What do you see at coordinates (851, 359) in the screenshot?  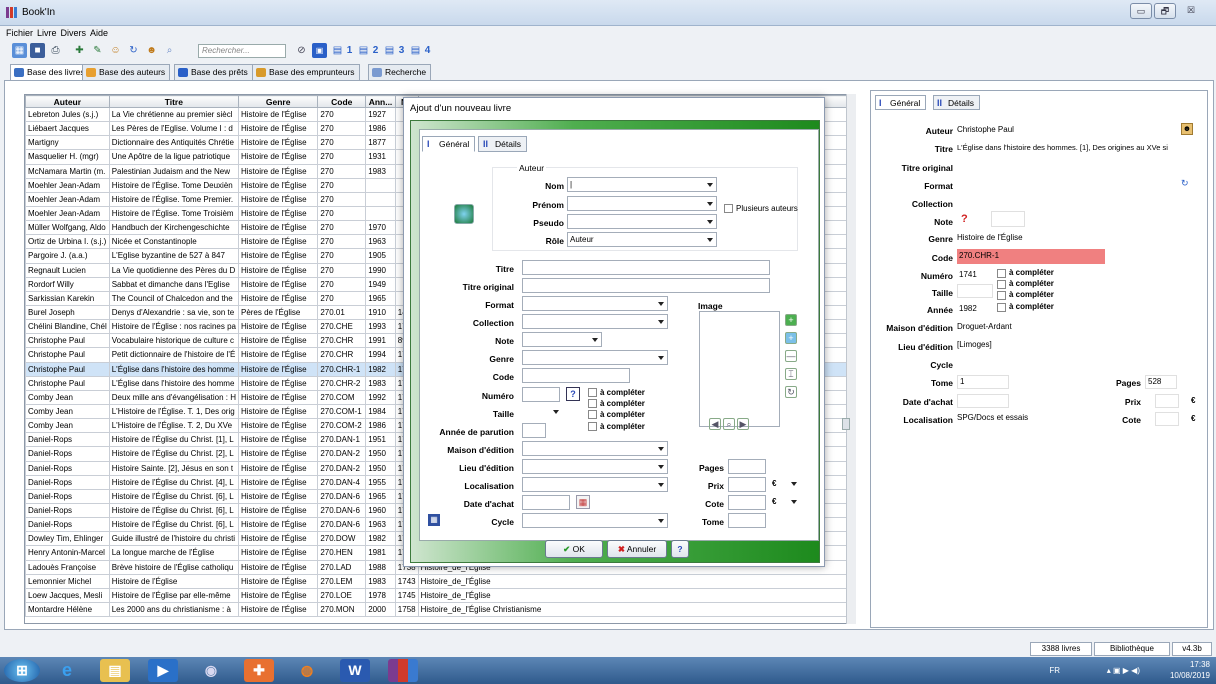 I see `grid-scrollbar` at bounding box center [851, 359].